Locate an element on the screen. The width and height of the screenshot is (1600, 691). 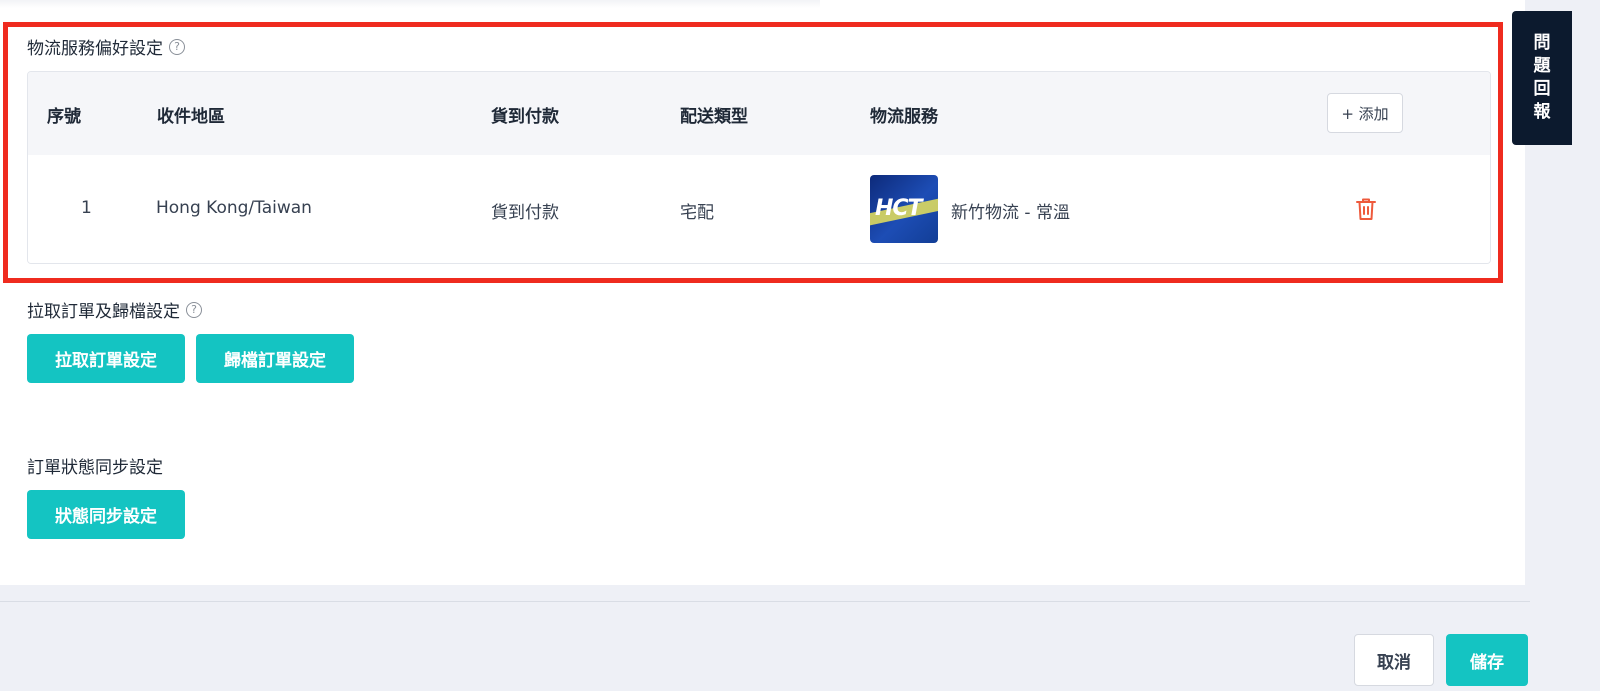
table-header: 序號 收件地區 貨到付款 配送類型 物流服務 + 添加 is located at coordinates (759, 114).